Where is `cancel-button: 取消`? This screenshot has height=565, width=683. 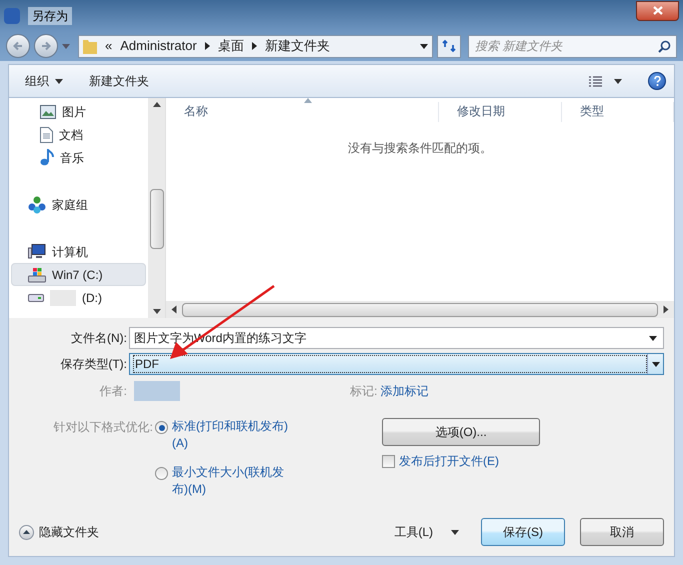
cancel-button: 取消 is located at coordinates (622, 532).